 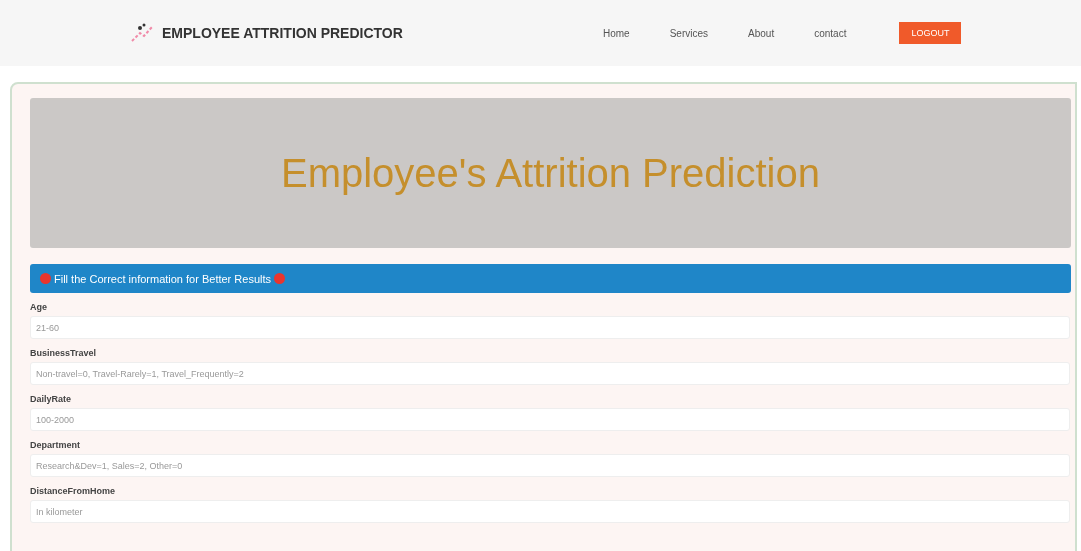 I want to click on brand-title: EMPLOYEE ATTRITION PREDICTOR, so click(x=282, y=33).